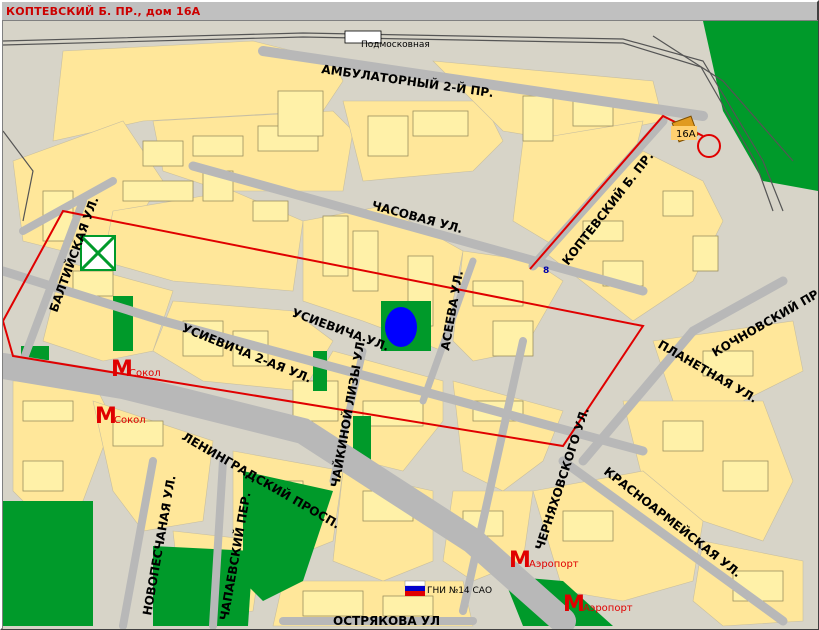  What do you see at coordinates (395, 45) in the screenshot?
I see `station-label: Подмосковная` at bounding box center [395, 45].